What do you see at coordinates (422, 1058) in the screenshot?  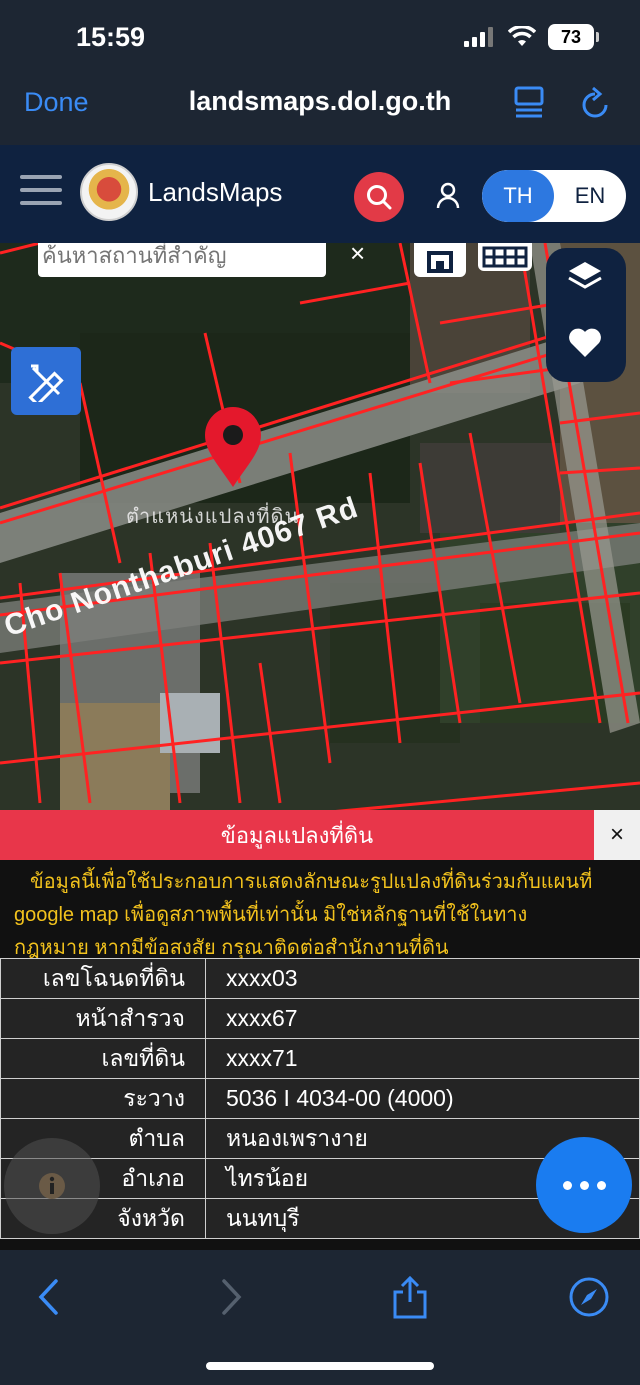 I see `row-value: xxxx71` at bounding box center [422, 1058].